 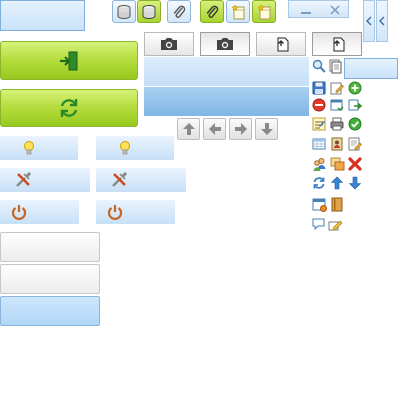 I want to click on new-document-green-icon, so click(x=264, y=11).